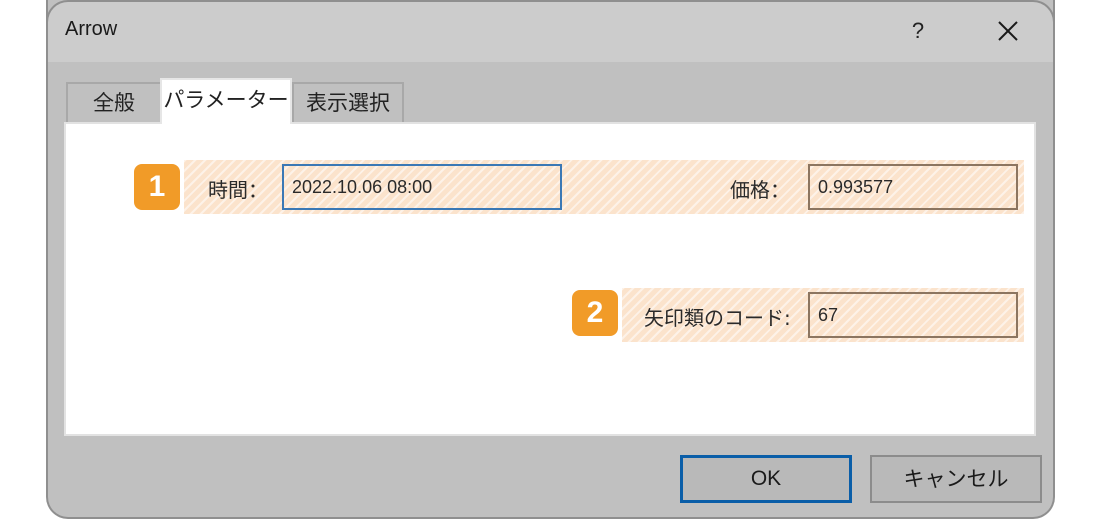 This screenshot has width=1100, height=522. What do you see at coordinates (550, 31) in the screenshot?
I see `title-bar: Arrow ?` at bounding box center [550, 31].